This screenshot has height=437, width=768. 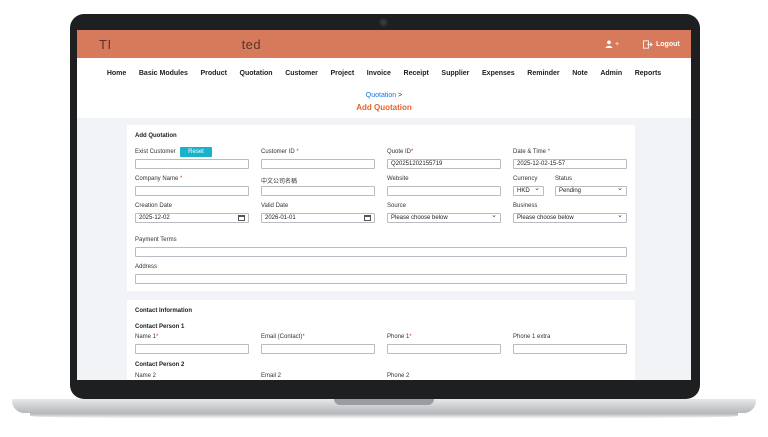 I want to click on brand-logo: TI ted, so click(x=180, y=44).